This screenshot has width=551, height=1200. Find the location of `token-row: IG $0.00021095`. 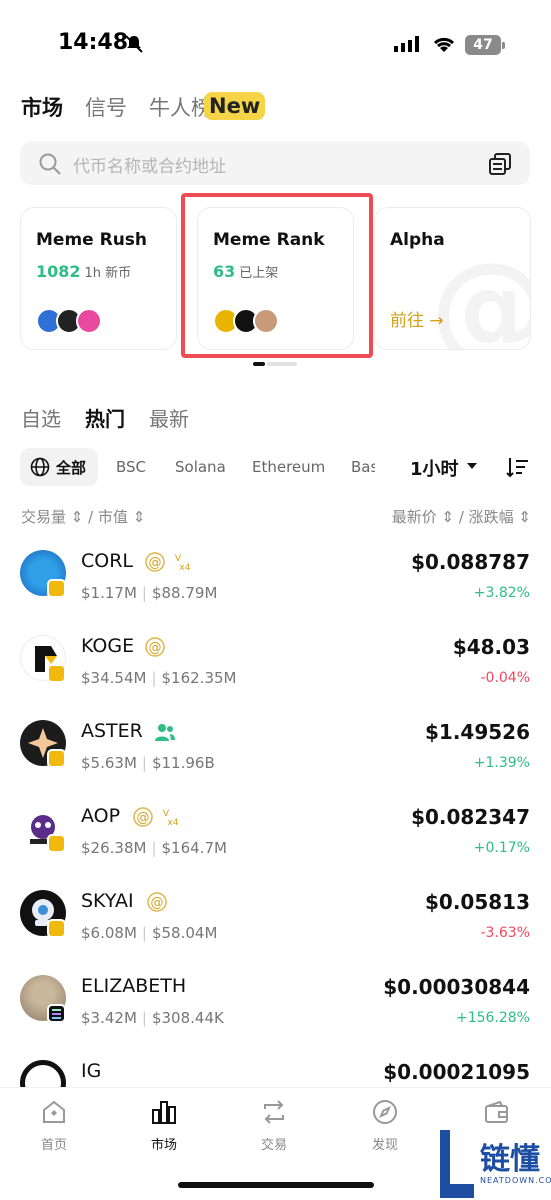

token-row: IG $0.00021095 is located at coordinates (275, 1069).